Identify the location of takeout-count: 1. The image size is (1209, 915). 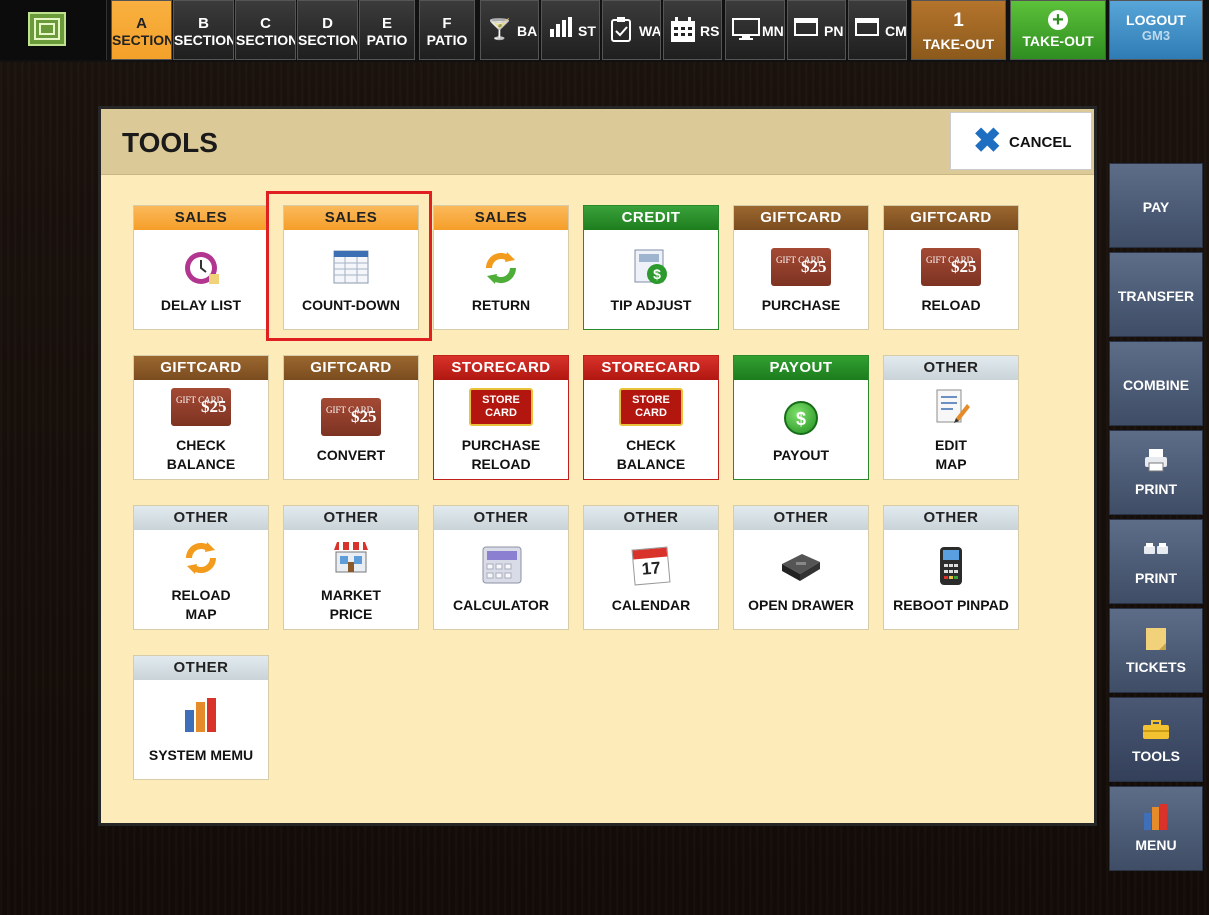
(958, 20).